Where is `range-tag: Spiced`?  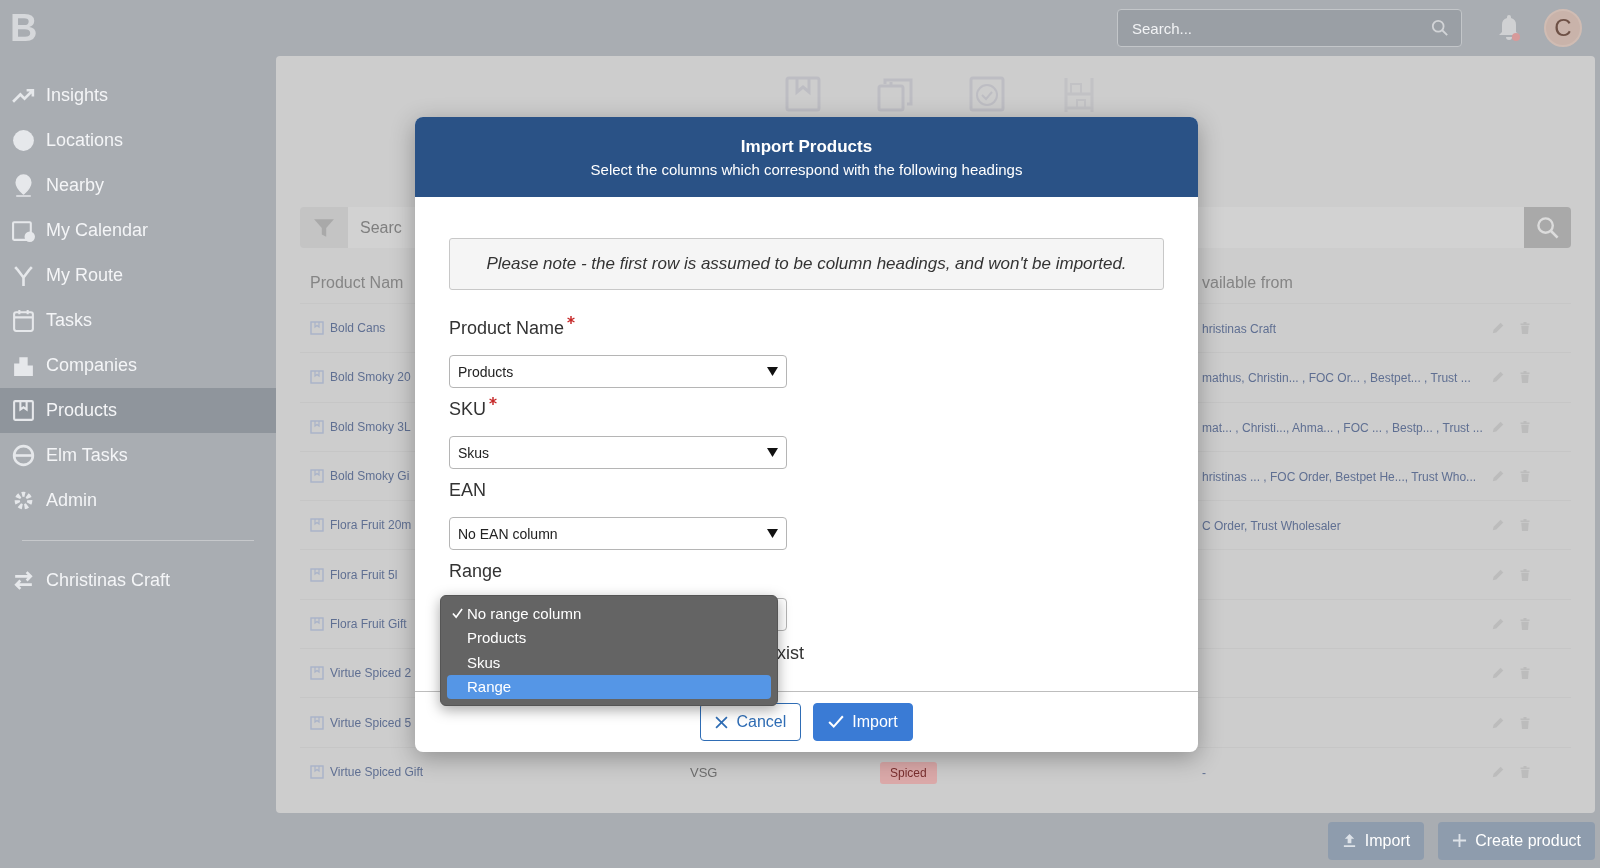 range-tag: Spiced is located at coordinates (908, 772).